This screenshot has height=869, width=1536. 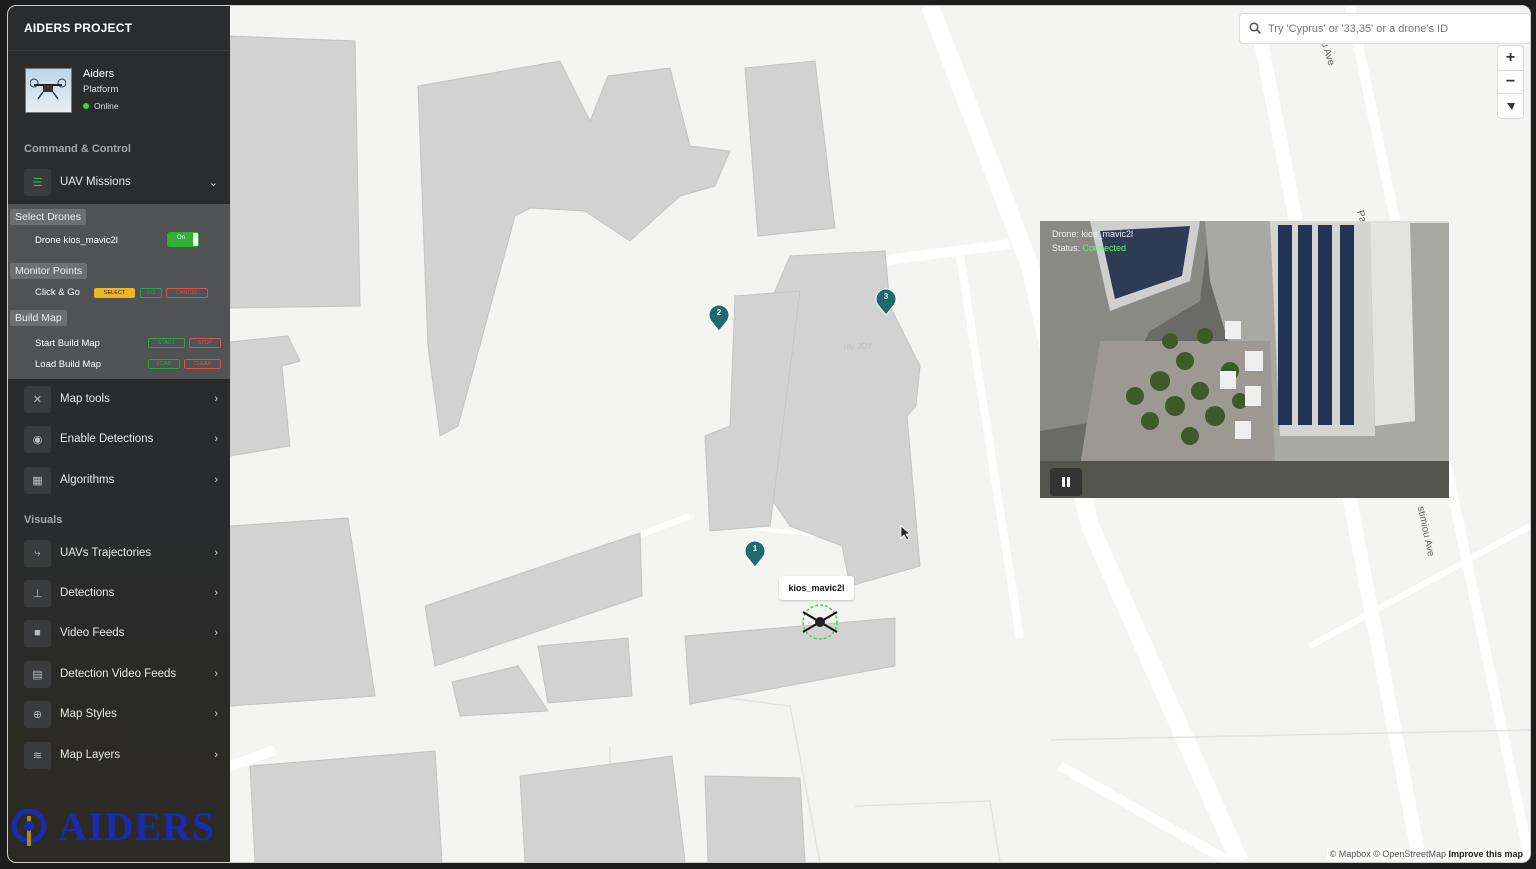 I want to click on waypoint-marker-3: 3, so click(x=886, y=302).